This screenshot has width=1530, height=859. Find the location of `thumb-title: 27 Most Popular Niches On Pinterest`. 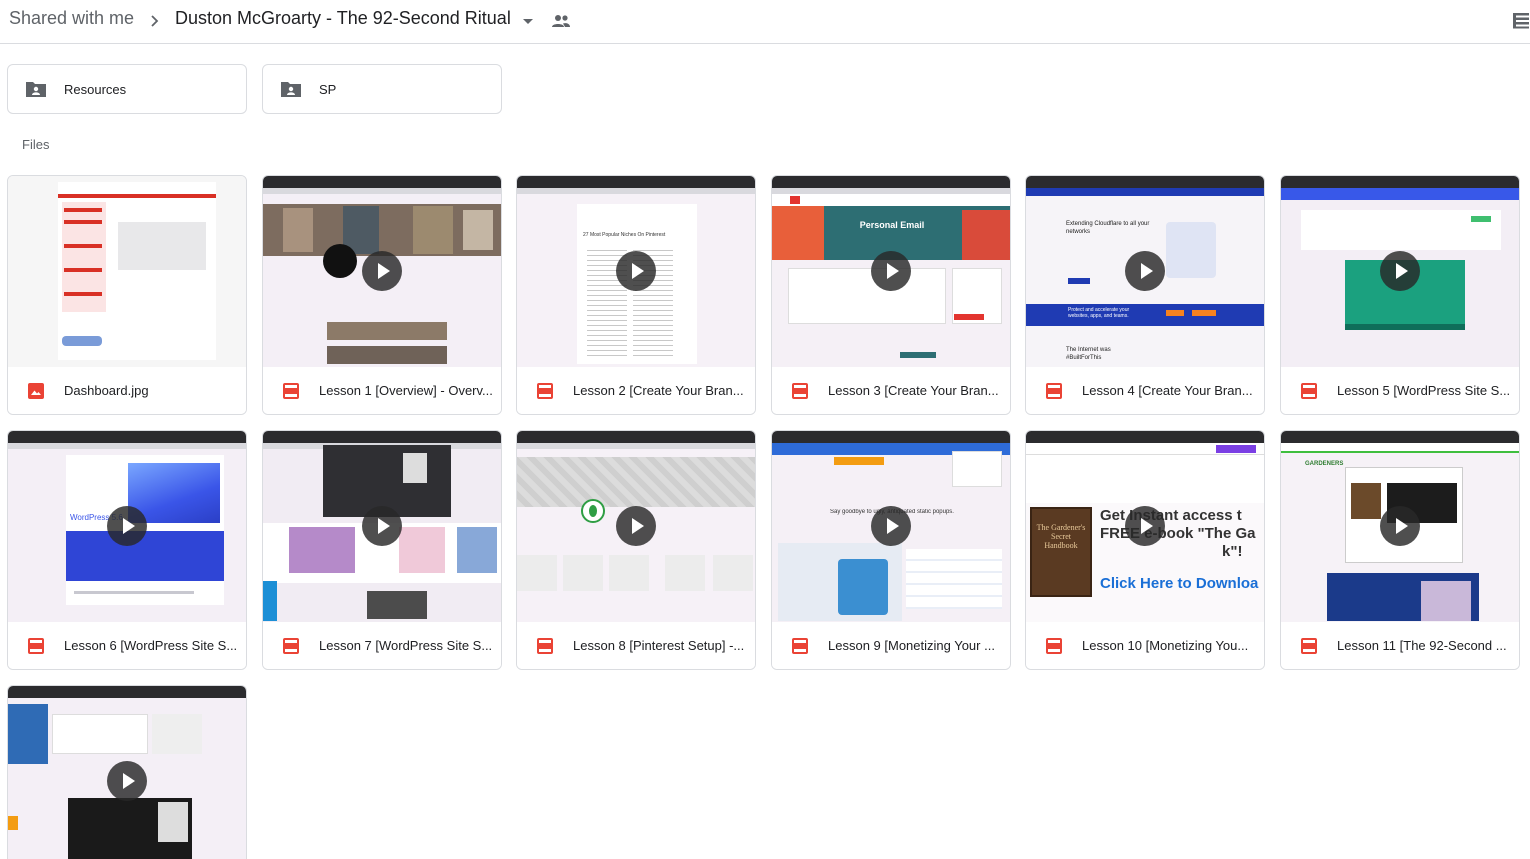

thumb-title: 27 Most Popular Niches On Pinterest is located at coordinates (624, 235).